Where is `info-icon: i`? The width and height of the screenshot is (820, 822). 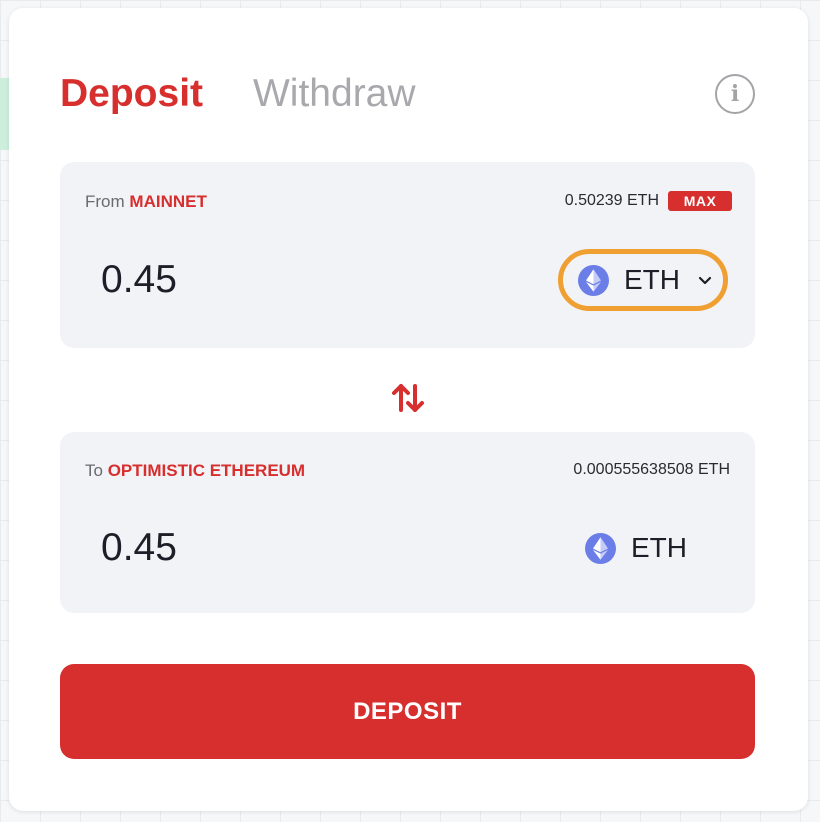 info-icon: i is located at coordinates (735, 94).